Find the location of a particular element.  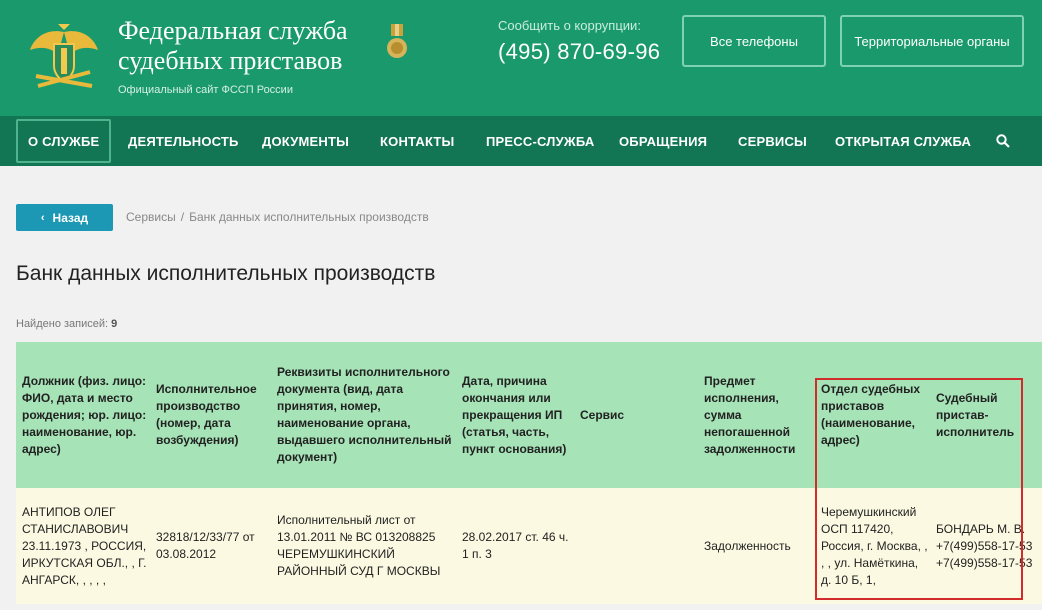

brand-title-line1: Федеральная служба is located at coordinates (233, 30).